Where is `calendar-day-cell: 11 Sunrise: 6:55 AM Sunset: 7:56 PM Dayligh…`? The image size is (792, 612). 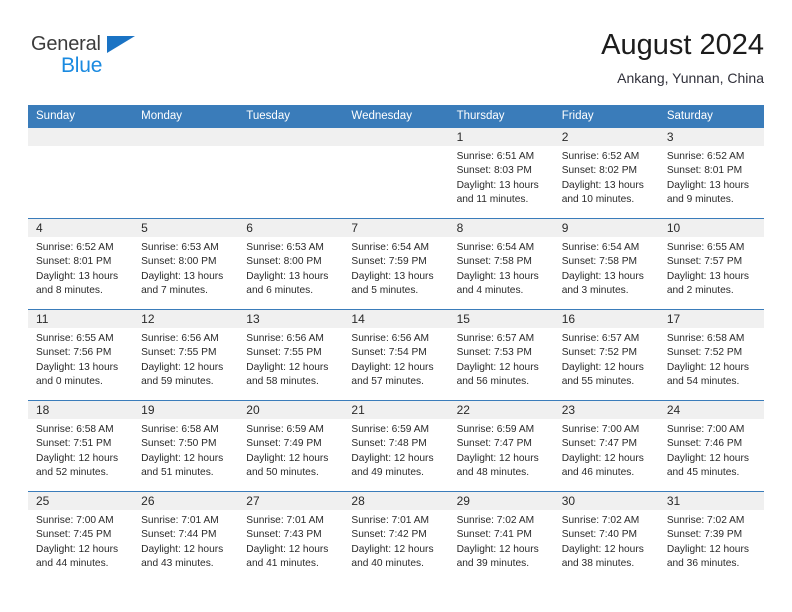
calendar-day-cell: 11 Sunrise: 6:55 AM Sunset: 7:56 PM Dayligh… is located at coordinates (81, 355).